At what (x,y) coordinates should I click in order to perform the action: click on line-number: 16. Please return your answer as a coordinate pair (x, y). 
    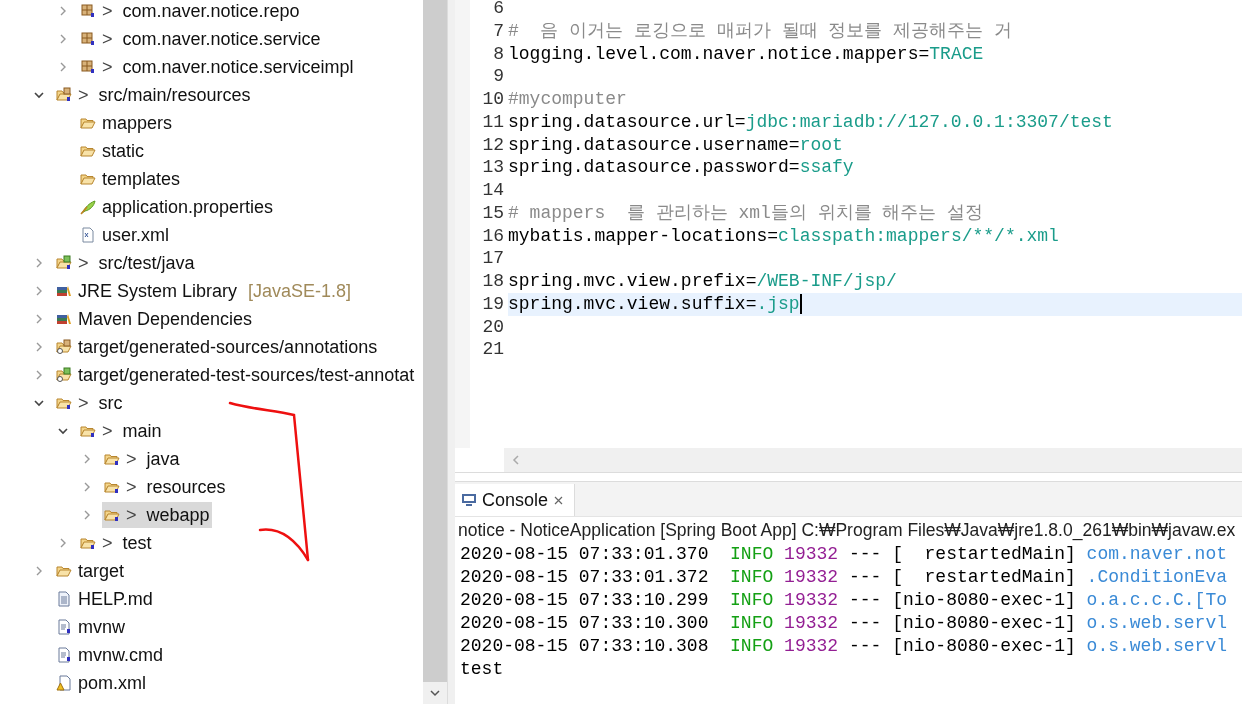
    Looking at the image, I should click on (492, 236).